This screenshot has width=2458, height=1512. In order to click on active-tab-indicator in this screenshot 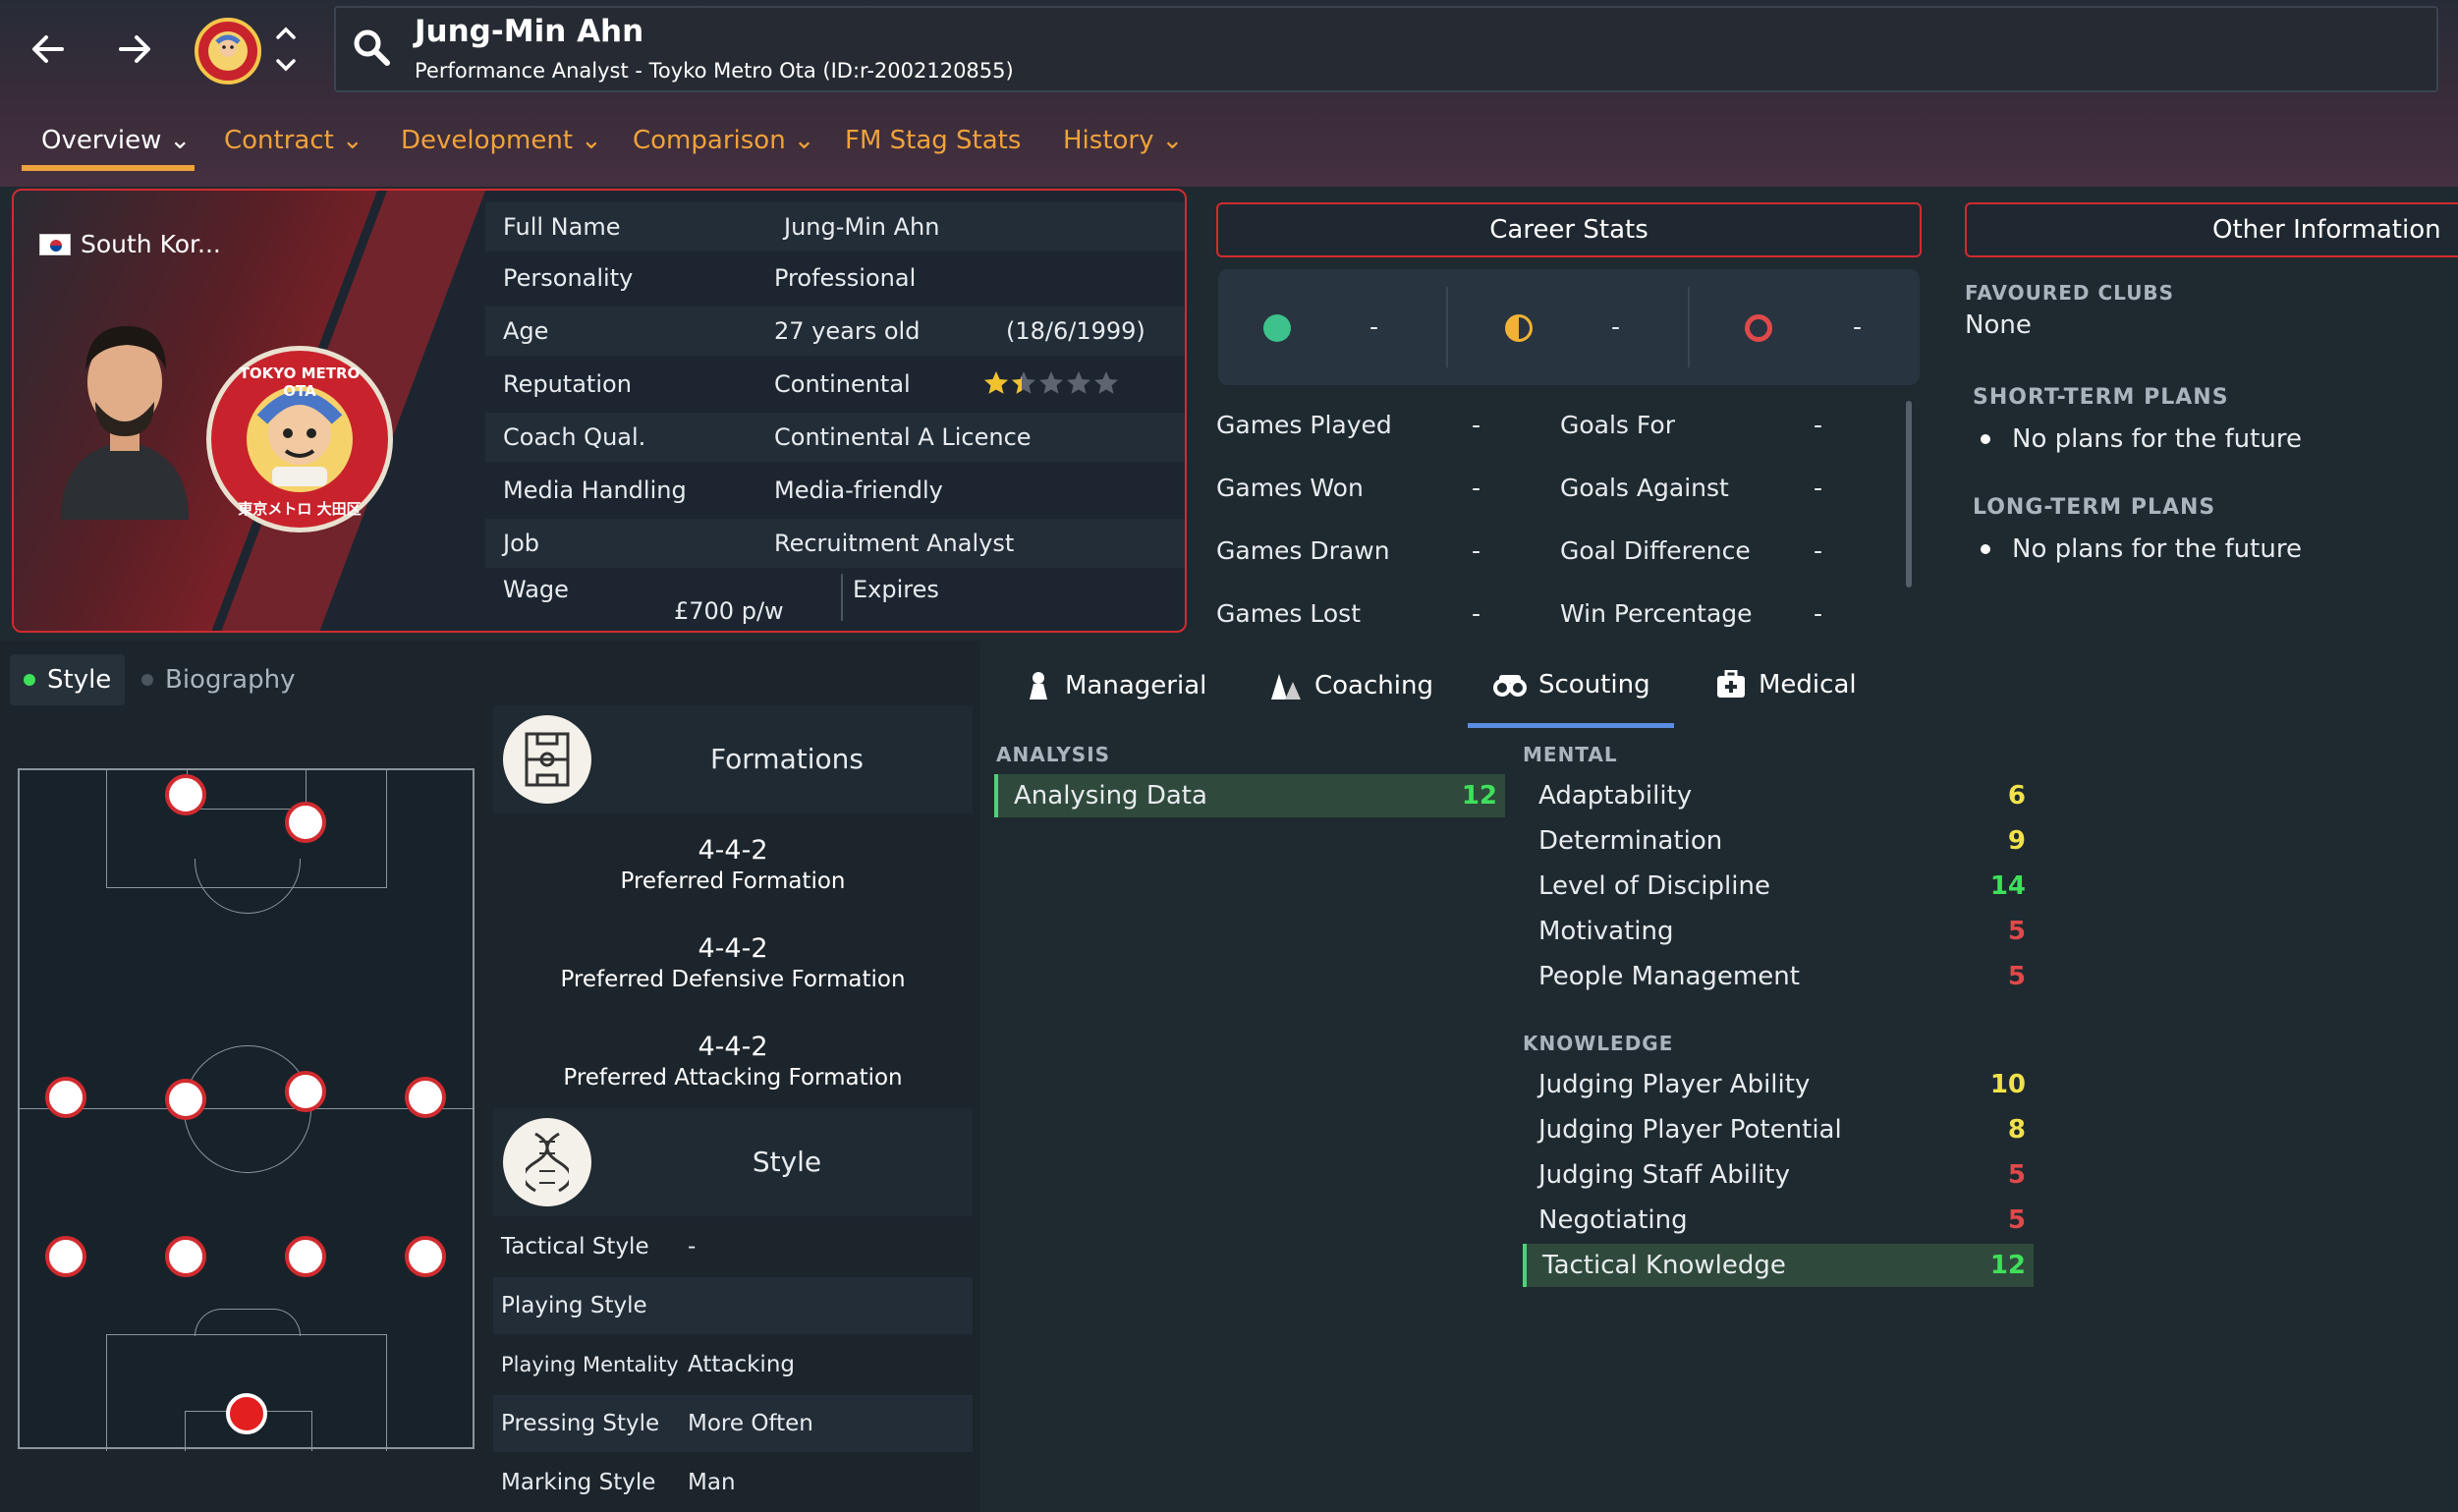, I will do `click(109, 168)`.